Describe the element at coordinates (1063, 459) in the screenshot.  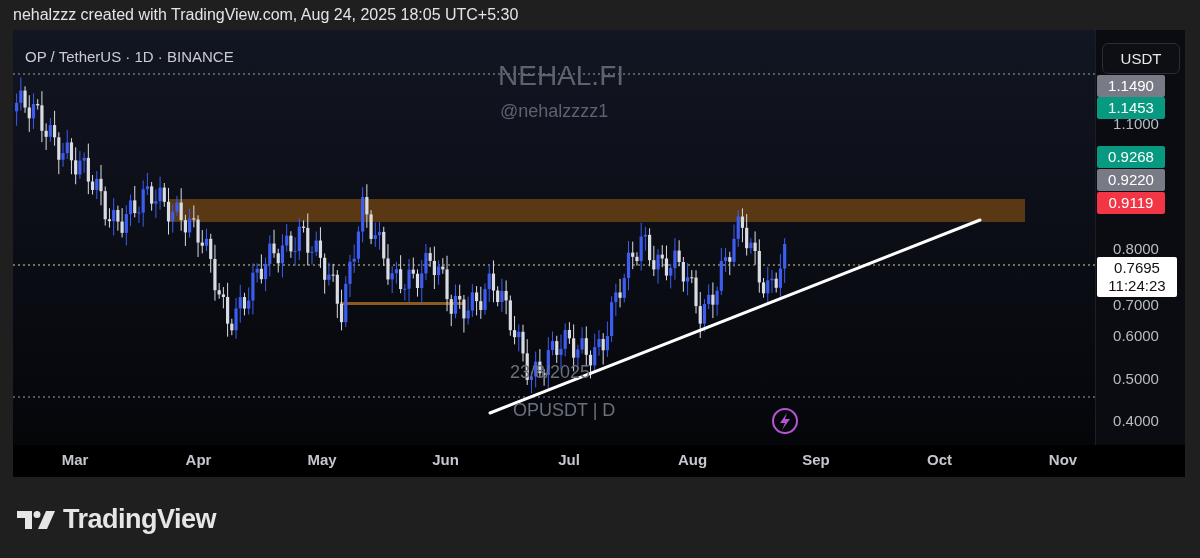
I see `time-tick: Nov` at that location.